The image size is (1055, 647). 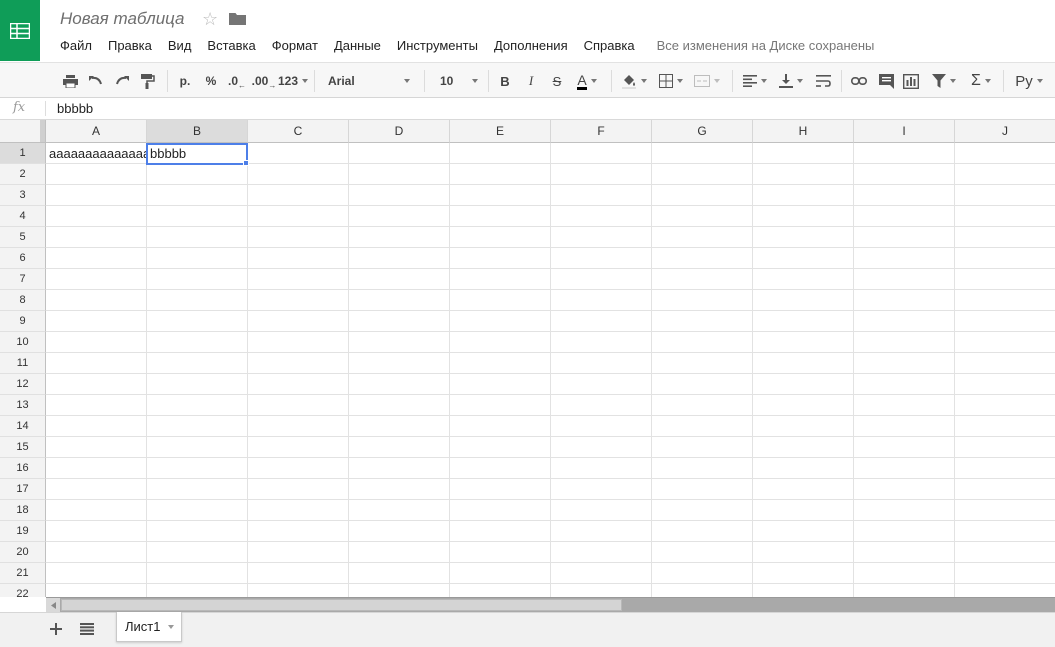 What do you see at coordinates (180, 46) in the screenshot?
I see `menu-view: Вид` at bounding box center [180, 46].